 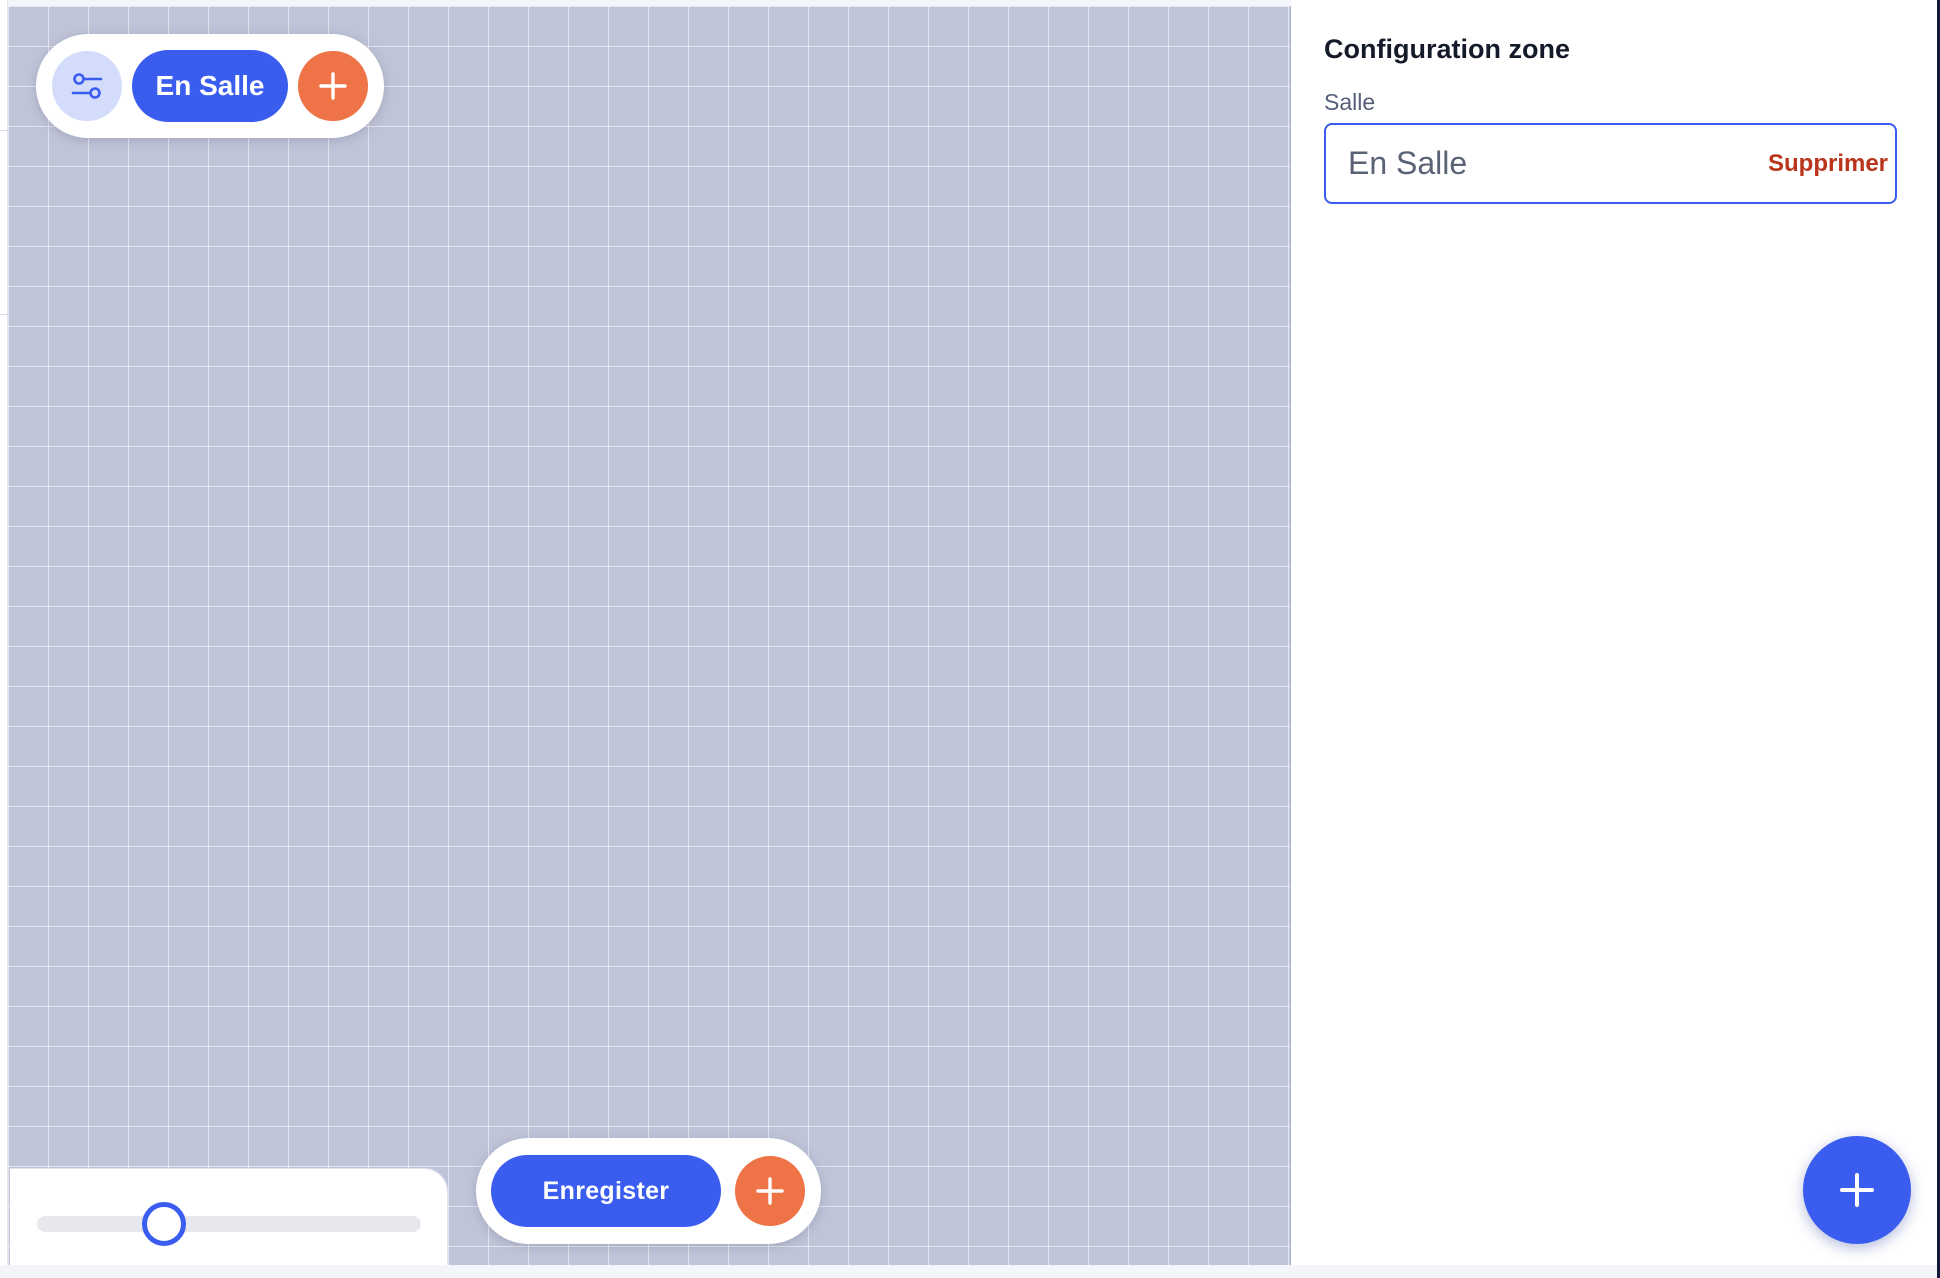 I want to click on zone-name-input, so click(x=1558, y=163).